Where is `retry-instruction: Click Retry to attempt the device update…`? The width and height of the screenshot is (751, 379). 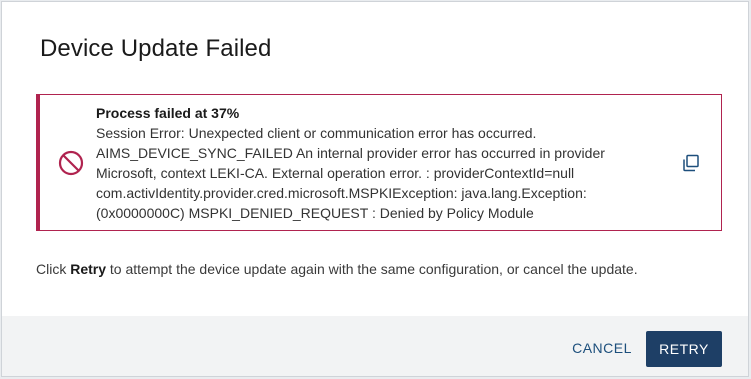
retry-instruction: Click Retry to attempt the device update… is located at coordinates (337, 269).